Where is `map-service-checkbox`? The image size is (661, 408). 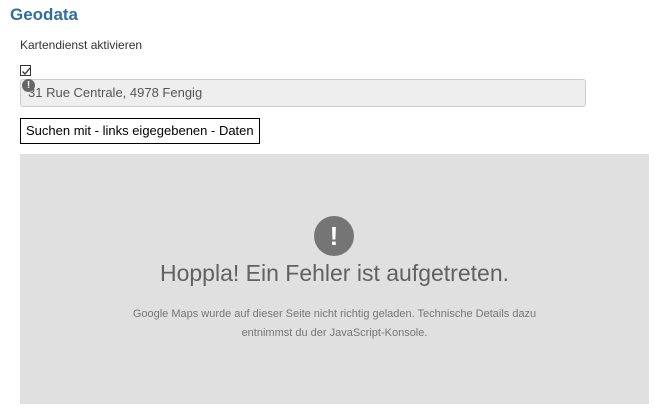
map-service-checkbox is located at coordinates (25, 70).